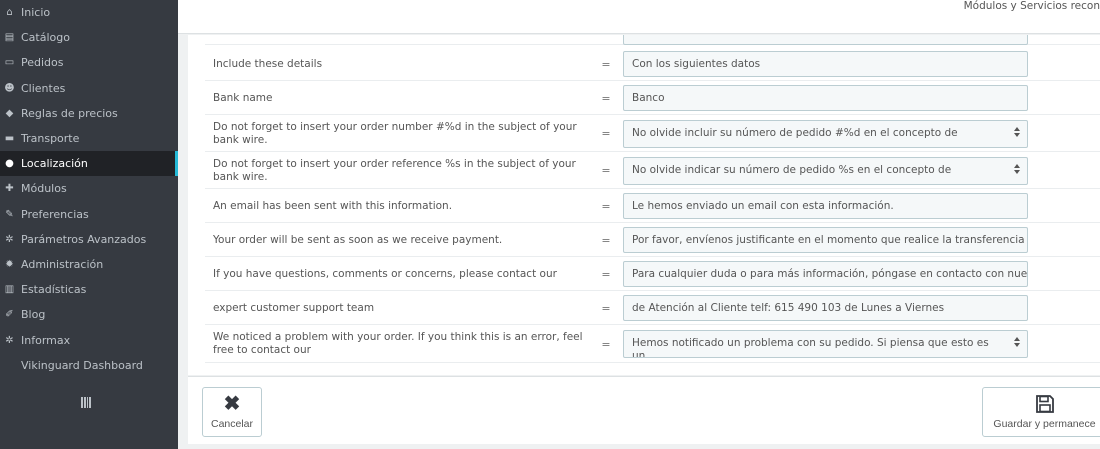  Describe the element at coordinates (243, 97) in the screenshot. I see `source-string-label: Bank name` at that location.